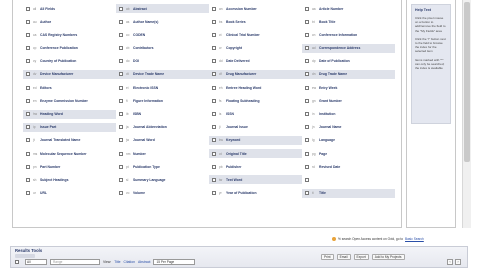 This screenshot has width=480, height=270. What do you see at coordinates (51, 114) in the screenshot?
I see `field-label: Heading Word` at bounding box center [51, 114].